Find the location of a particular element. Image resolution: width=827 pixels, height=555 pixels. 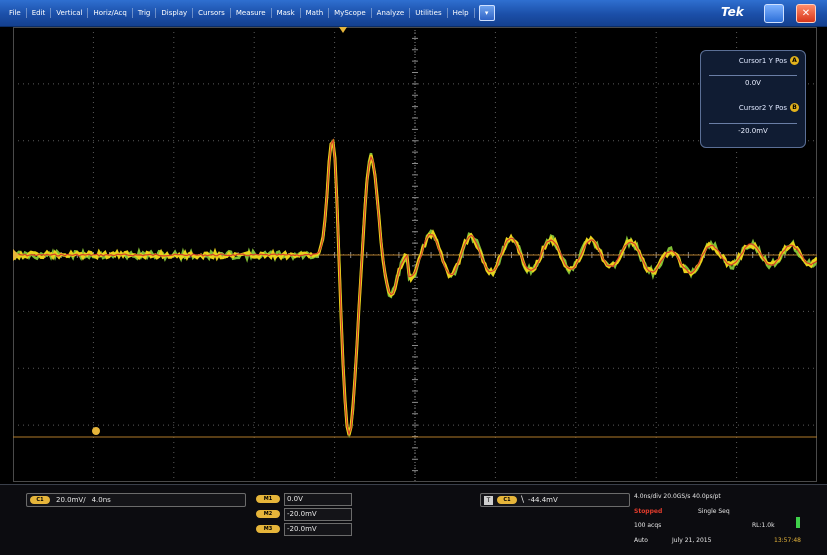

math1-value: 0.0V is located at coordinates (318, 499).